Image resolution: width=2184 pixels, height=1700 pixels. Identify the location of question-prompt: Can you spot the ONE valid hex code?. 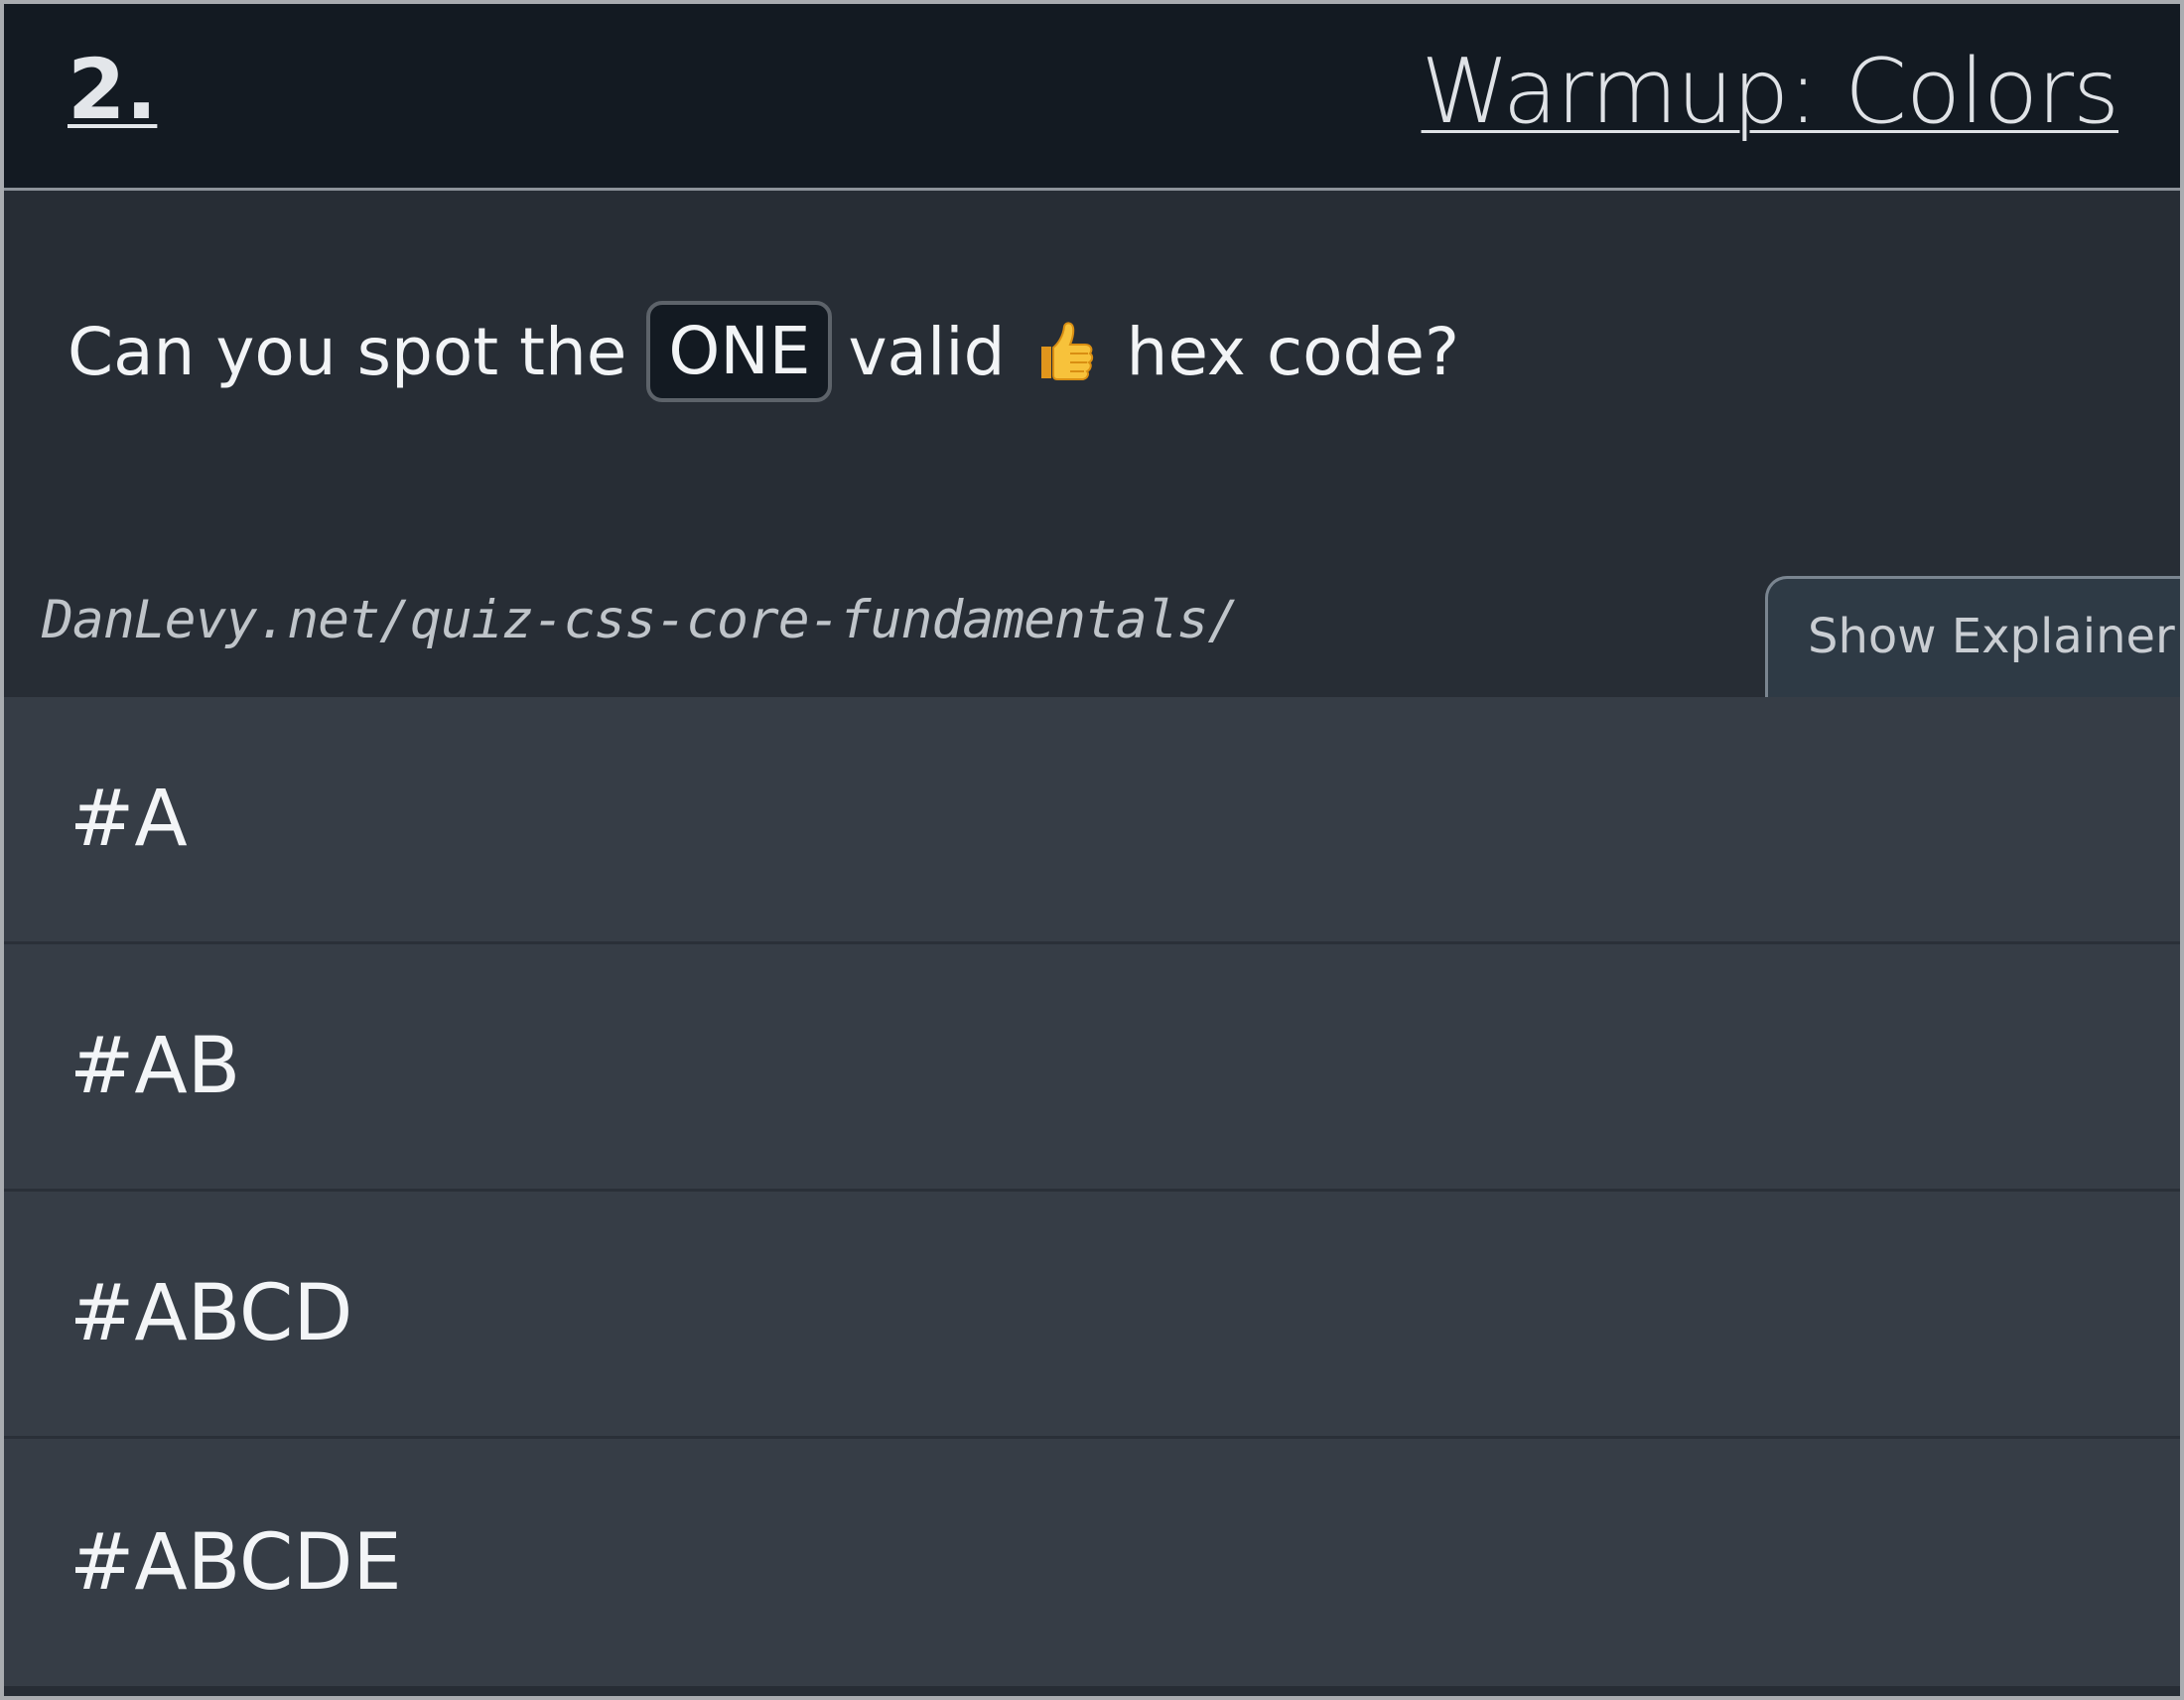
(763, 351).